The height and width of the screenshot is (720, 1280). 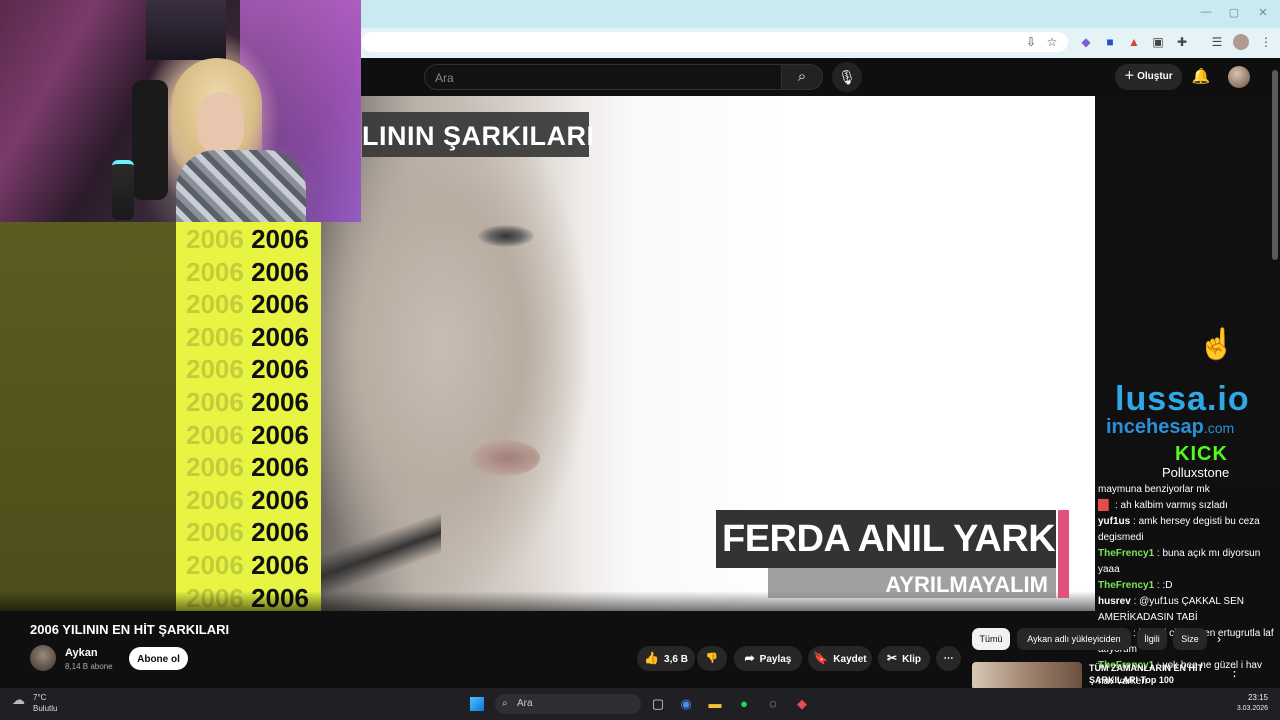 What do you see at coordinates (991, 639) in the screenshot?
I see `chip-all: Tümü` at bounding box center [991, 639].